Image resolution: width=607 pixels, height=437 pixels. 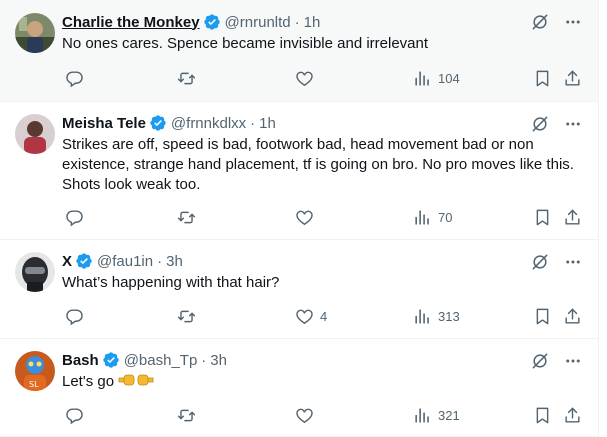 I want to click on view-count: 313, so click(x=449, y=316).